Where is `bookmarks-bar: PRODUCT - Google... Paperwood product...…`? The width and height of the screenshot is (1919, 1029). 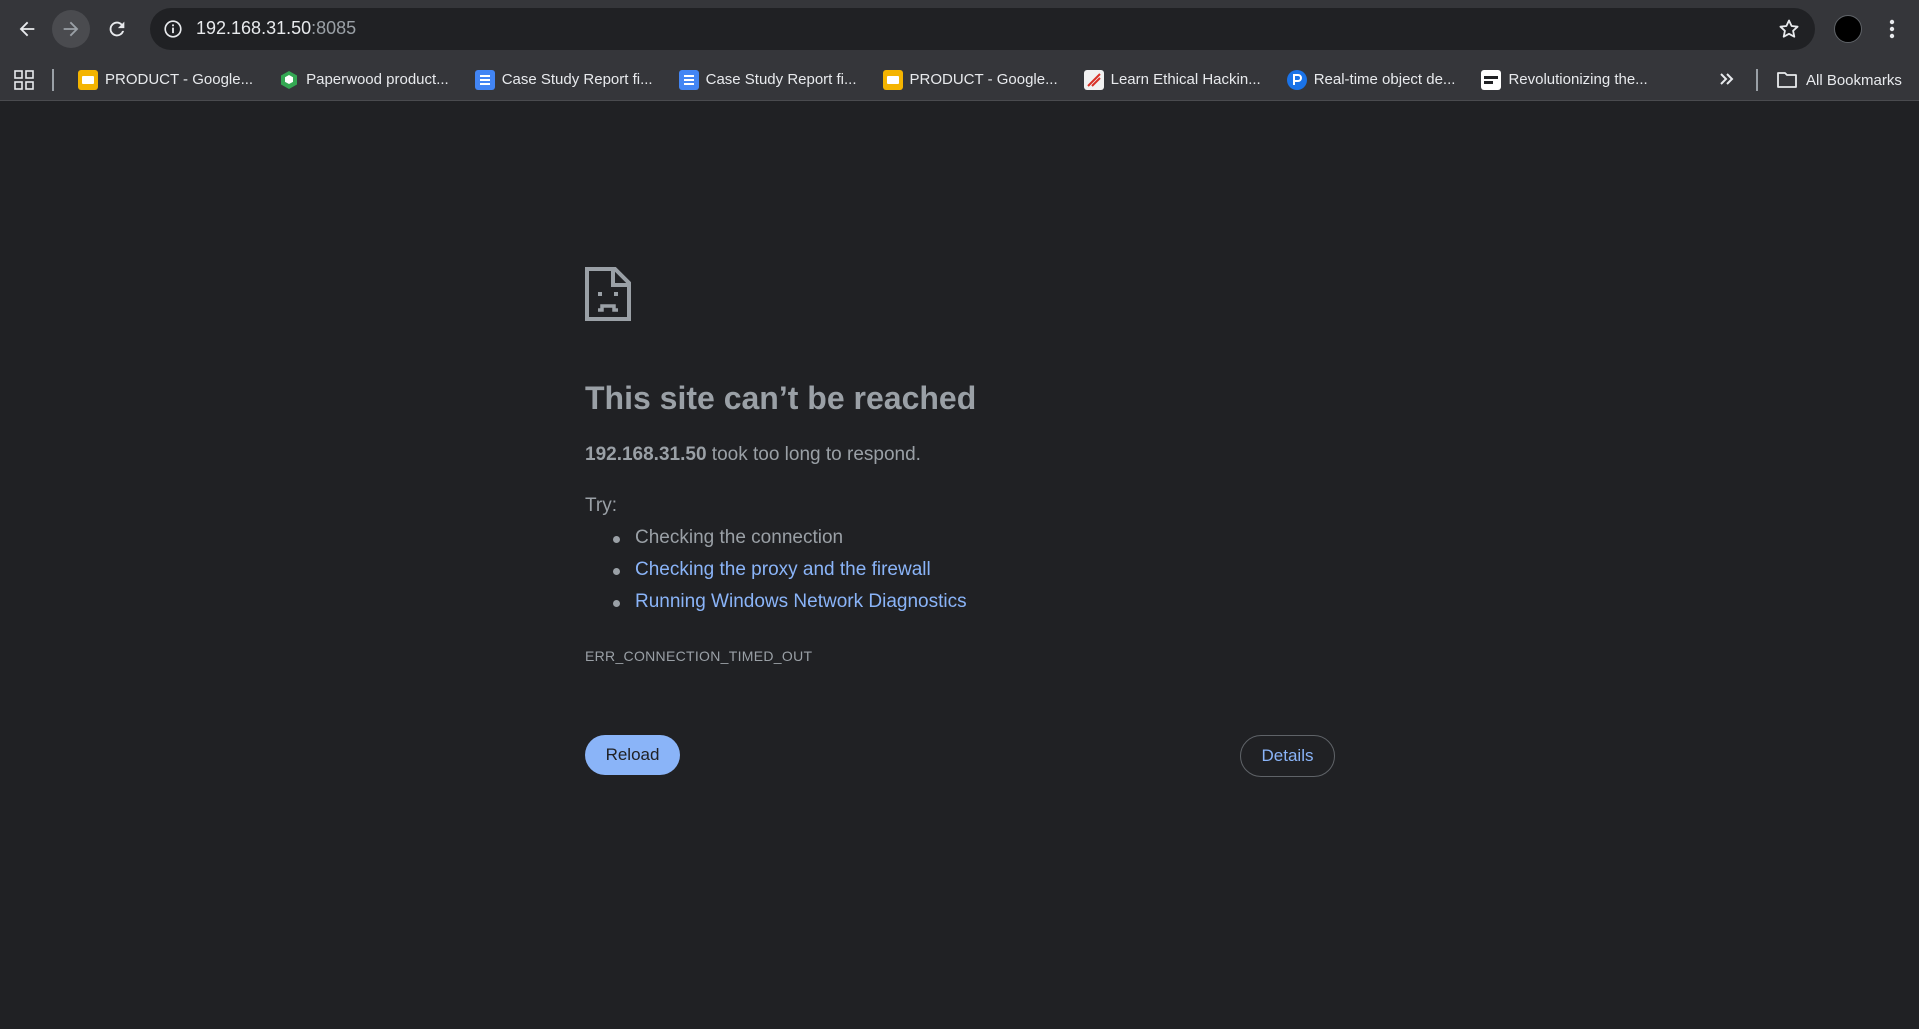 bookmarks-bar: PRODUCT - Google... Paperwood product...… is located at coordinates (959, 79).